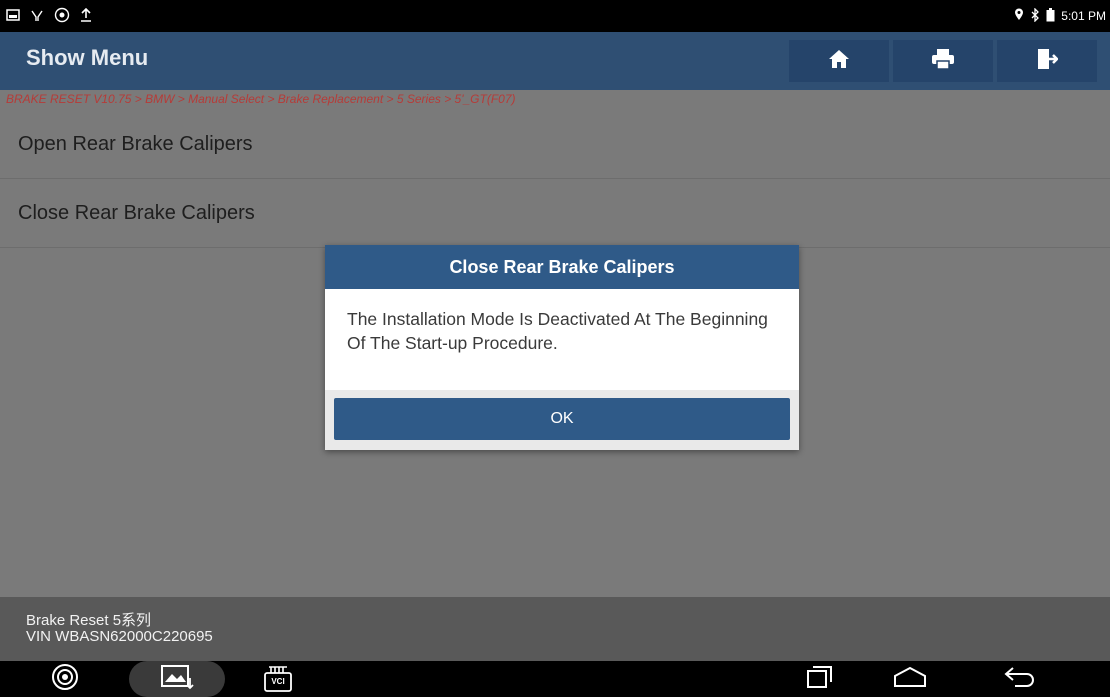  Describe the element at coordinates (555, 61) in the screenshot. I see `app-header: Show Menu` at that location.